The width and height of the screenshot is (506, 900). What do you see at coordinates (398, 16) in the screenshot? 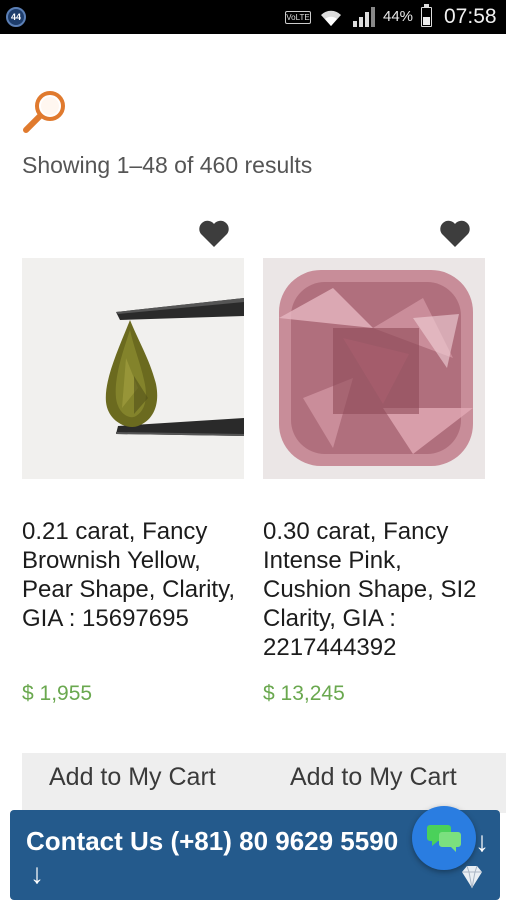
I see `battery-percent: 44%` at bounding box center [398, 16].